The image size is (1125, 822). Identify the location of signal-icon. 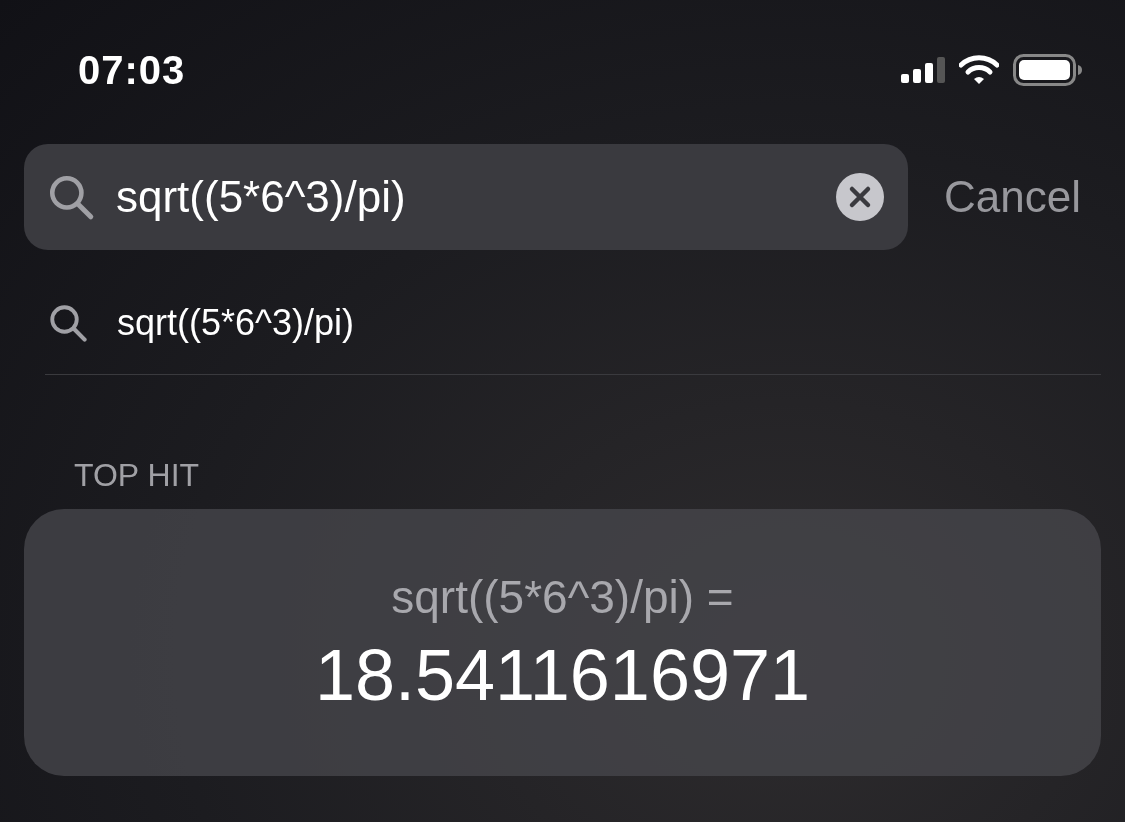
(923, 70).